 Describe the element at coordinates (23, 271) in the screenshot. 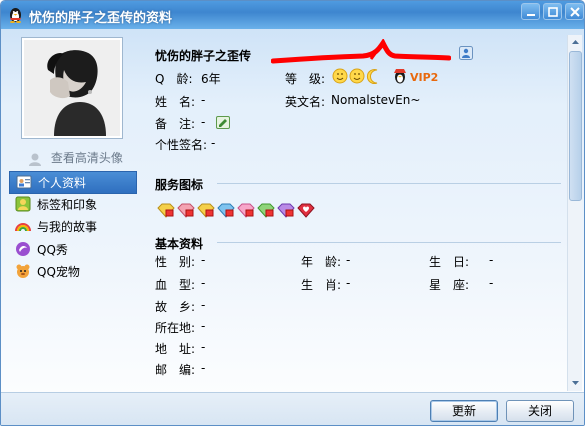

I see `qq-pet-icon` at that location.